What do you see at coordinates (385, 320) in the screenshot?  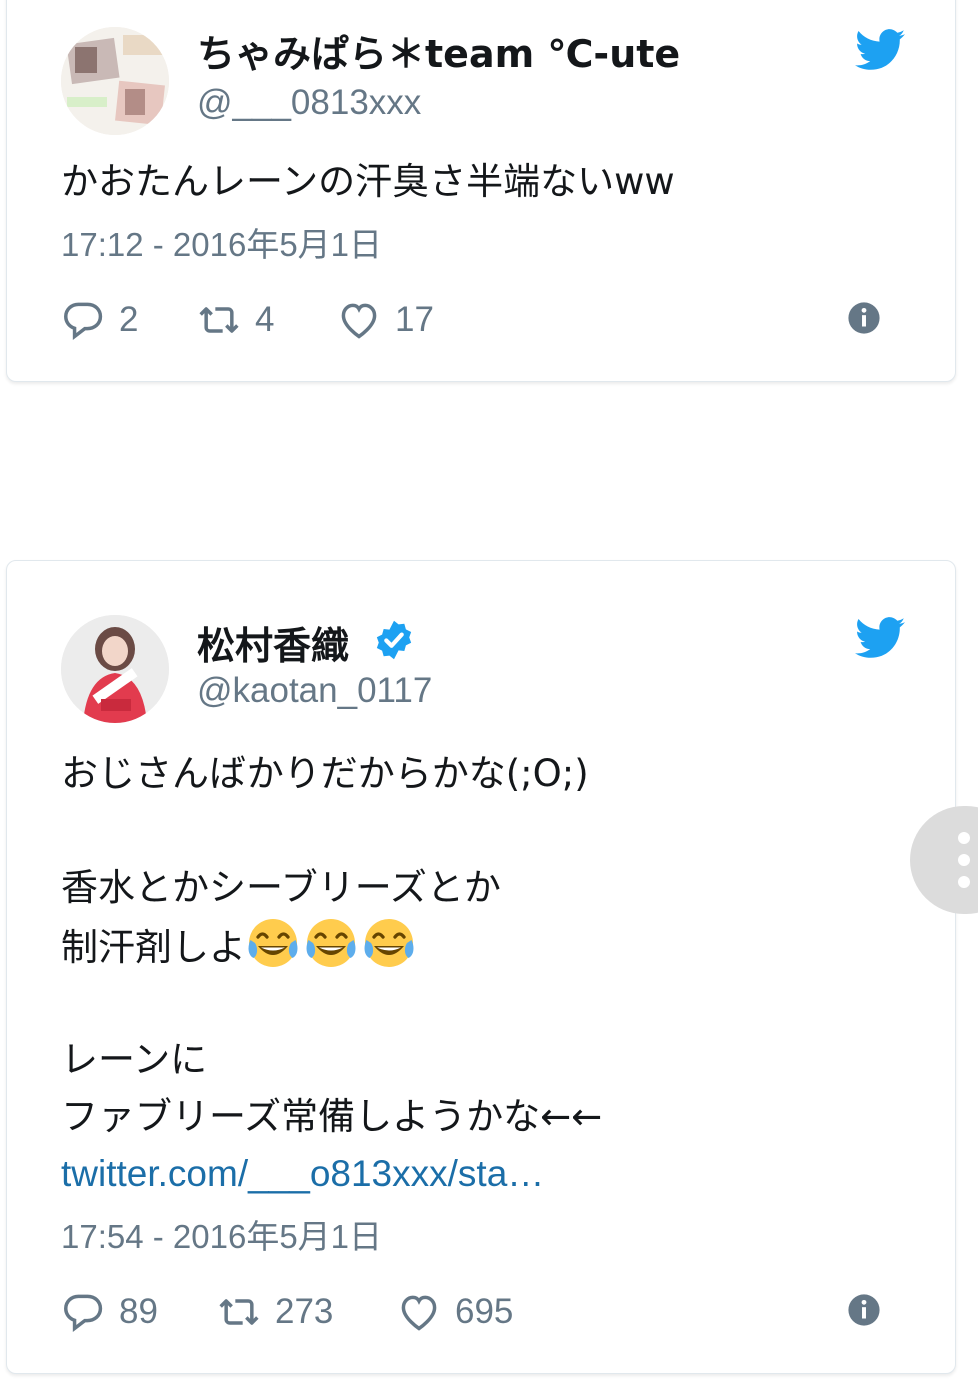 I see `like-button: 17` at bounding box center [385, 320].